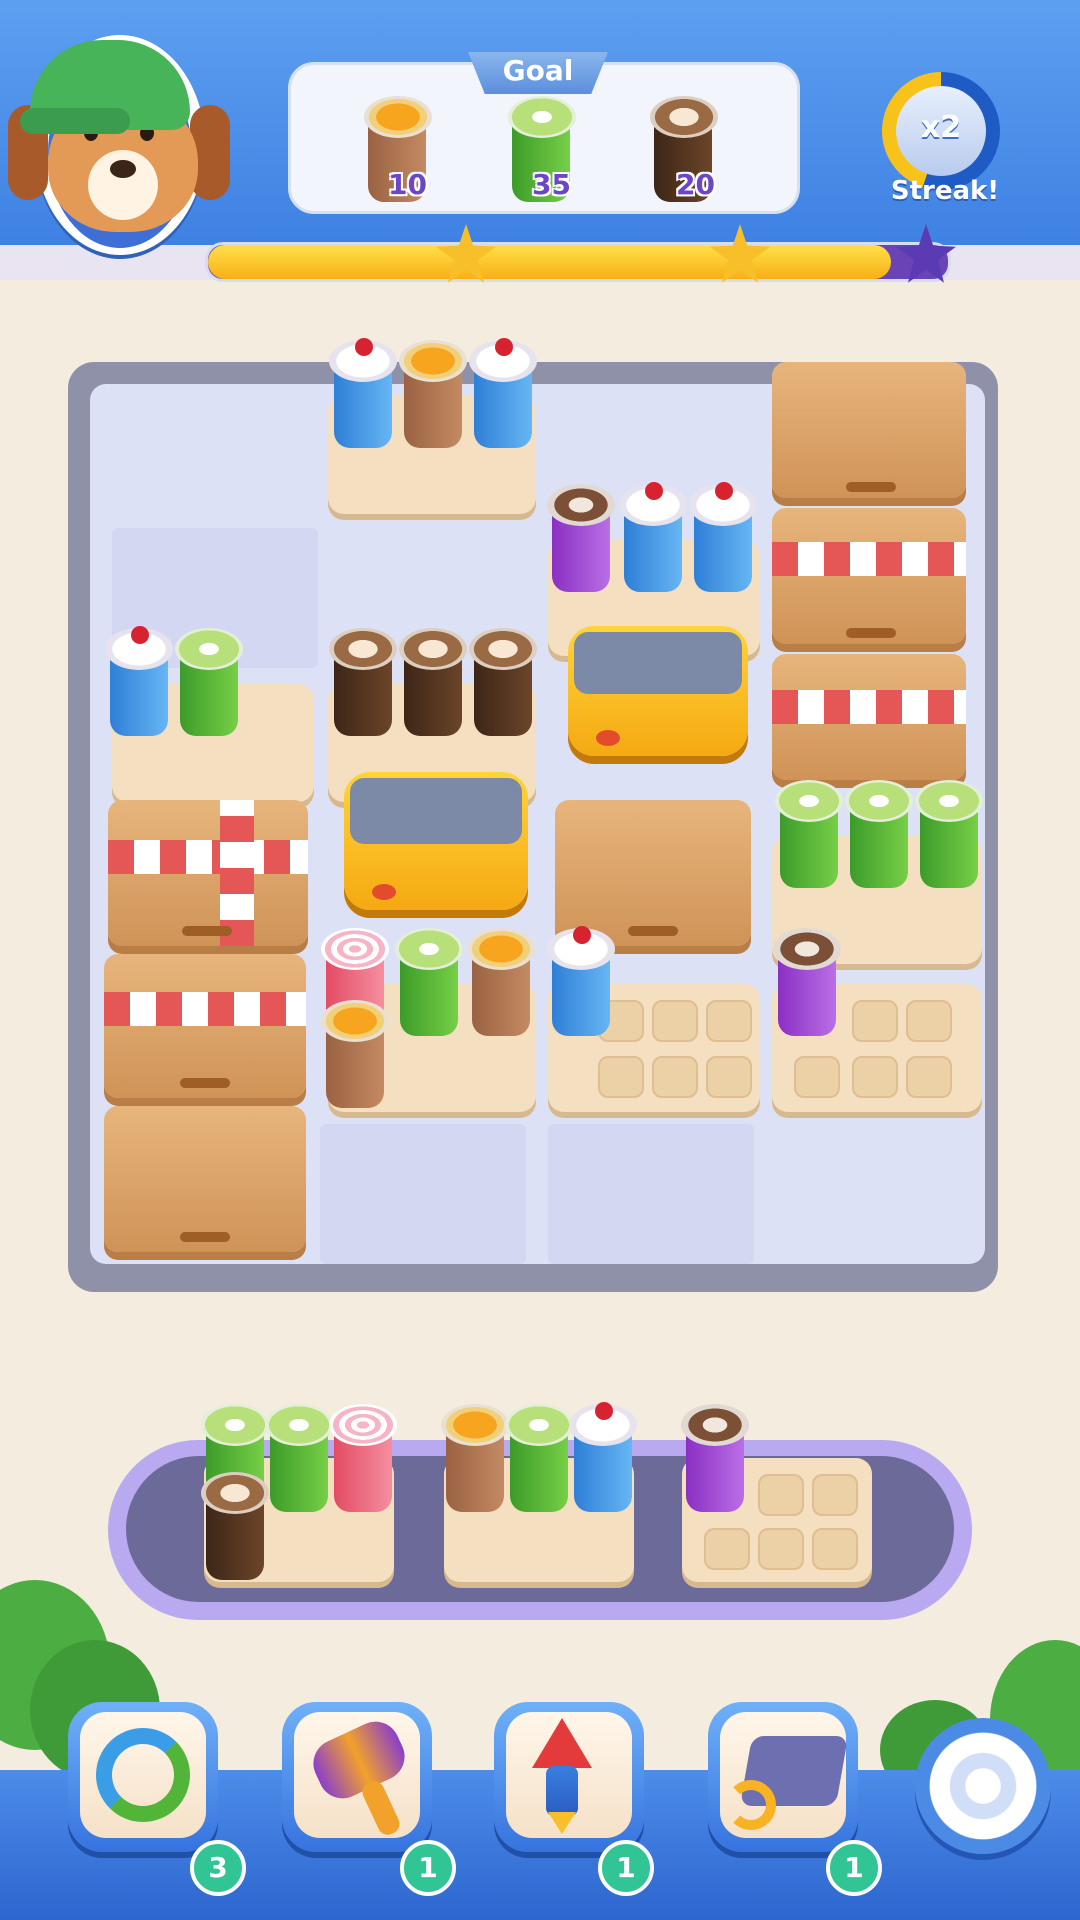 The image size is (1080, 1920). I want to click on shuffle-icon, so click(143, 1775).